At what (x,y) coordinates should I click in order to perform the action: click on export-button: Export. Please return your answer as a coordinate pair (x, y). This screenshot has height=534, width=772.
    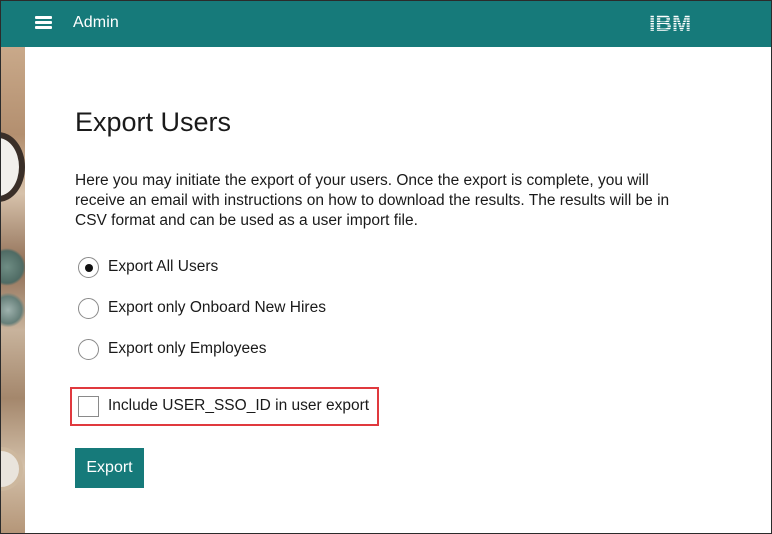
    Looking at the image, I should click on (109, 468).